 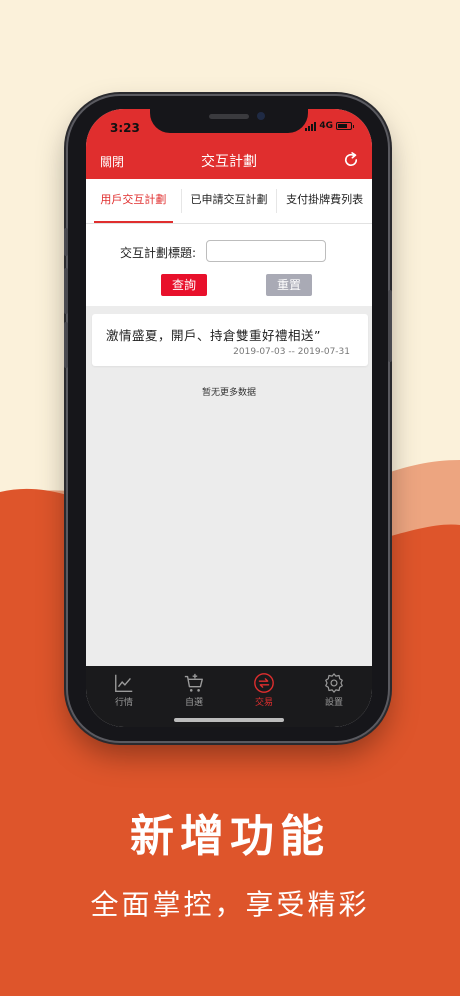 What do you see at coordinates (264, 683) in the screenshot?
I see `exchange-icon` at bounding box center [264, 683].